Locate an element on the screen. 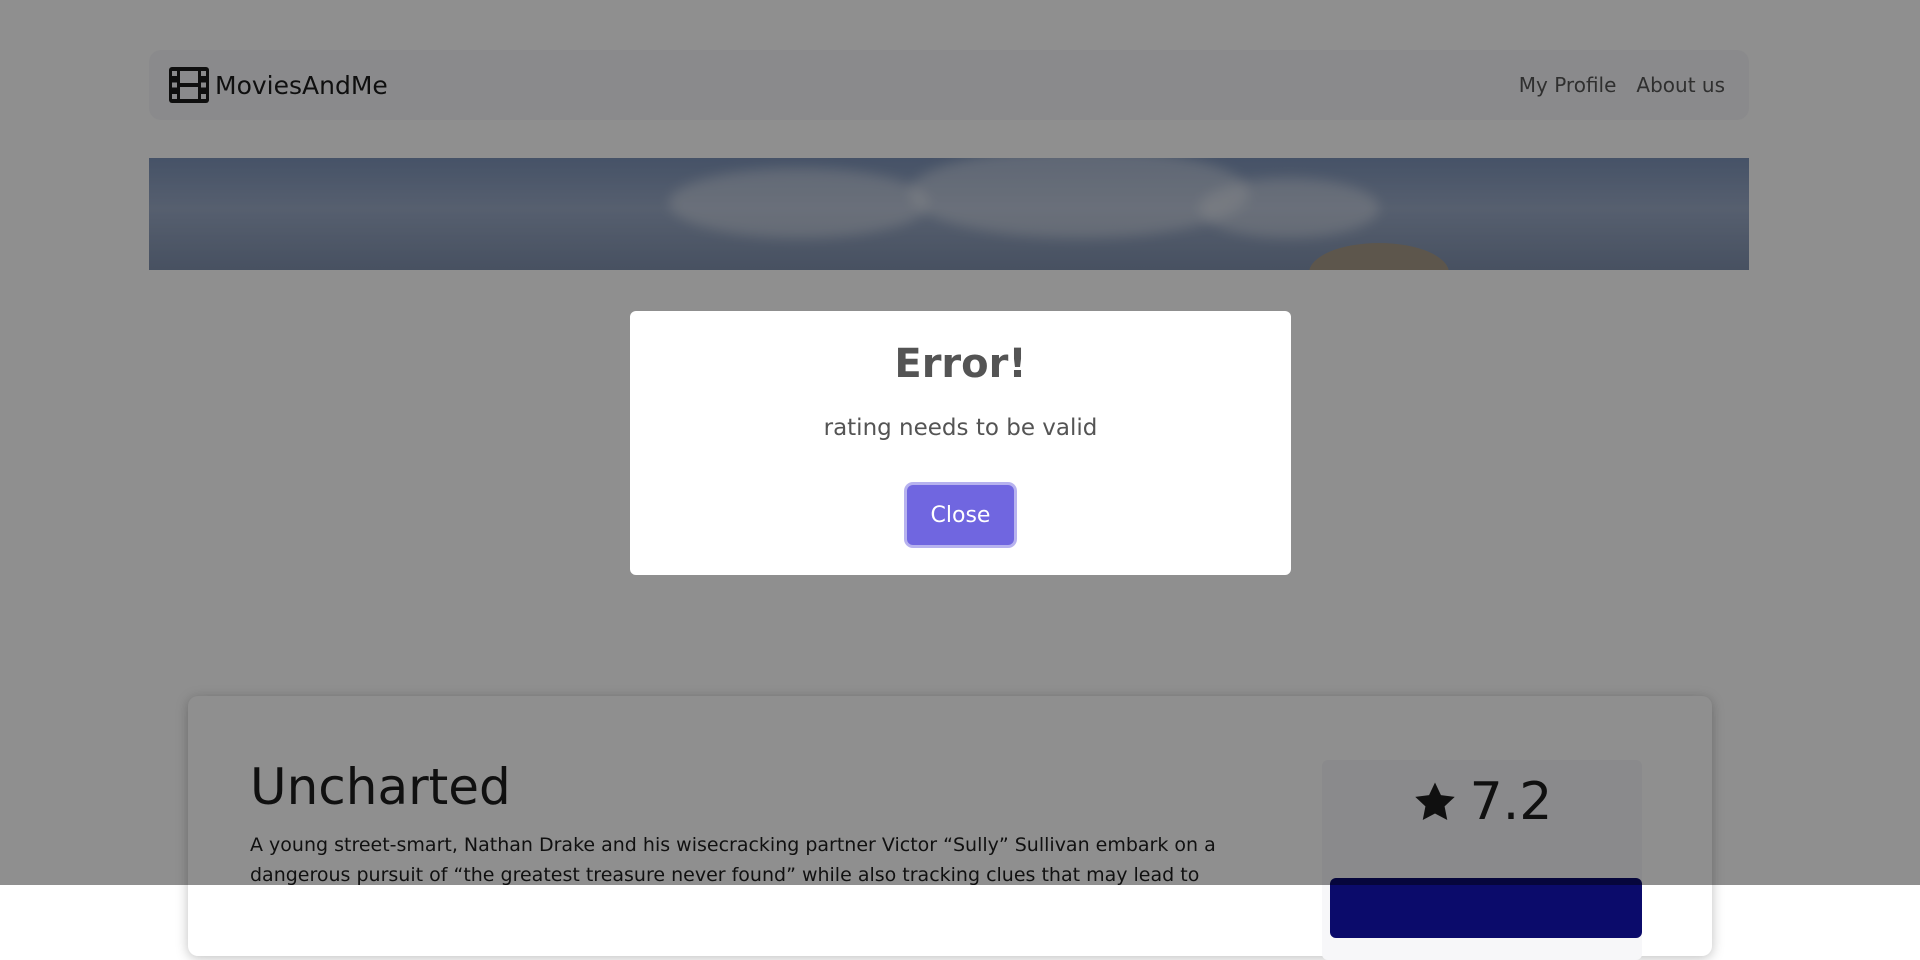 This screenshot has height=960, width=1920. error-dialog: Error! rating needs to be valid Close is located at coordinates (960, 443).